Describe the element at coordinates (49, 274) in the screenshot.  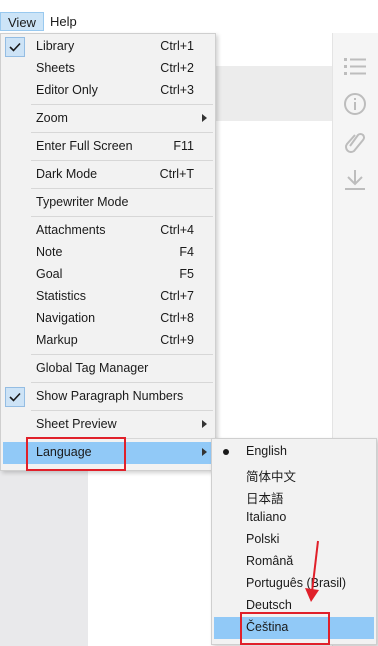
I see `menu-item-label: Goal` at that location.